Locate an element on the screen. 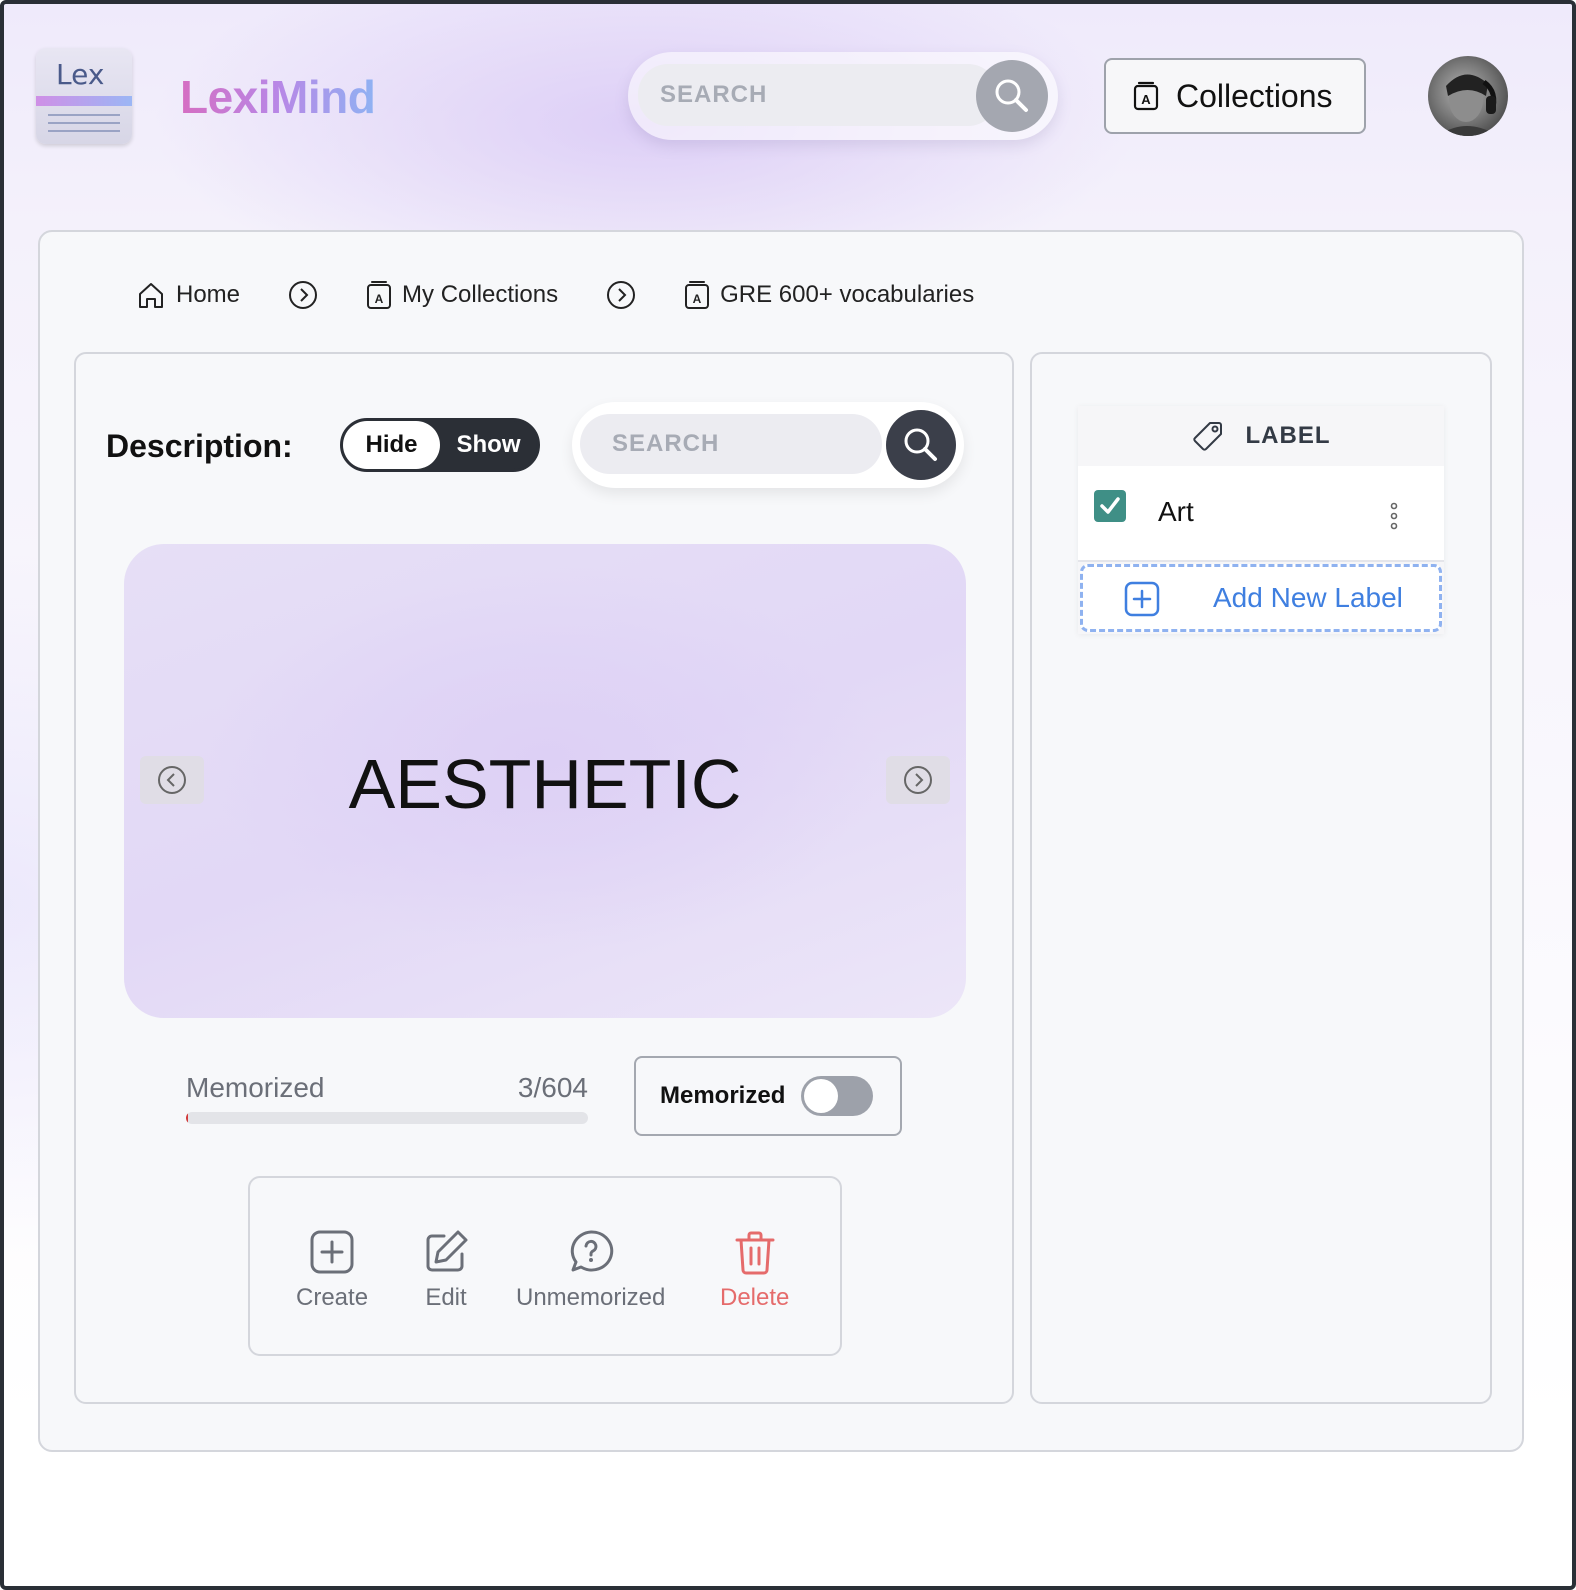 This screenshot has height=1590, width=1576. collections-label: Collections is located at coordinates (1254, 95).